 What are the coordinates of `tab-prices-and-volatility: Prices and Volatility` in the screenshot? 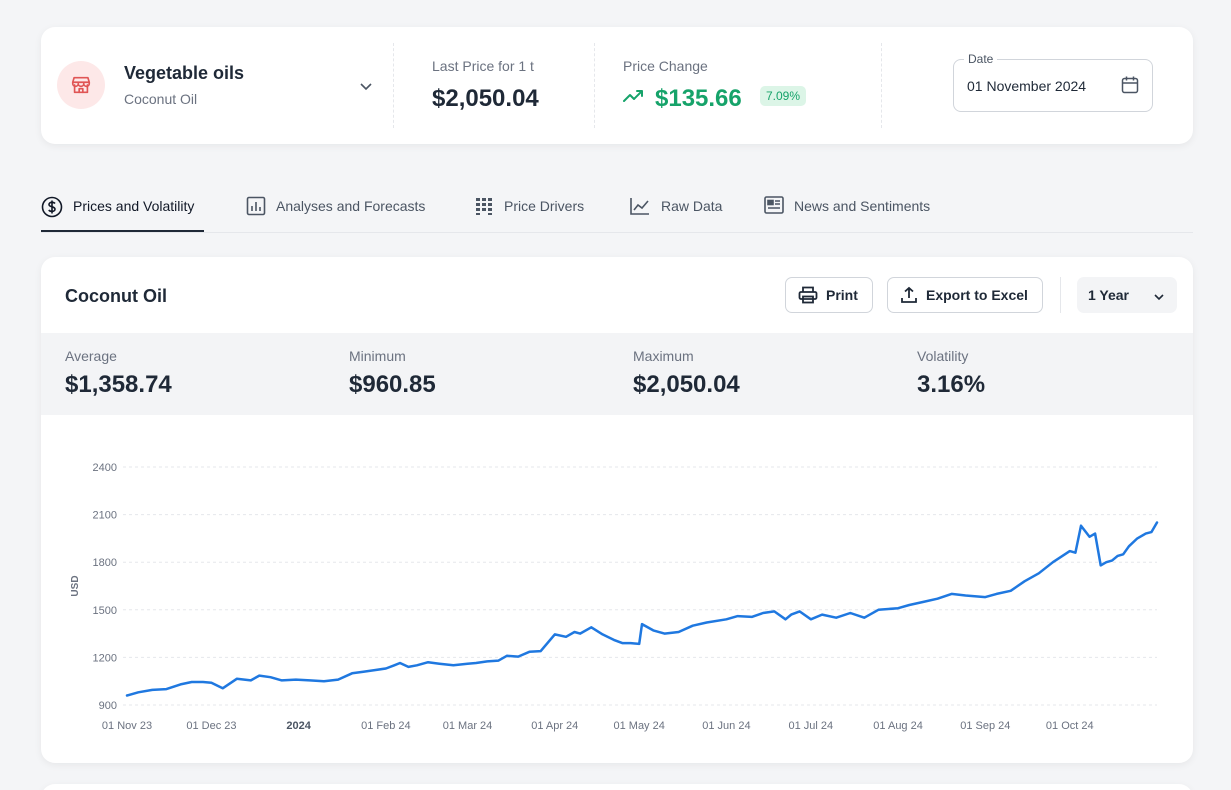 It's located at (122, 209).